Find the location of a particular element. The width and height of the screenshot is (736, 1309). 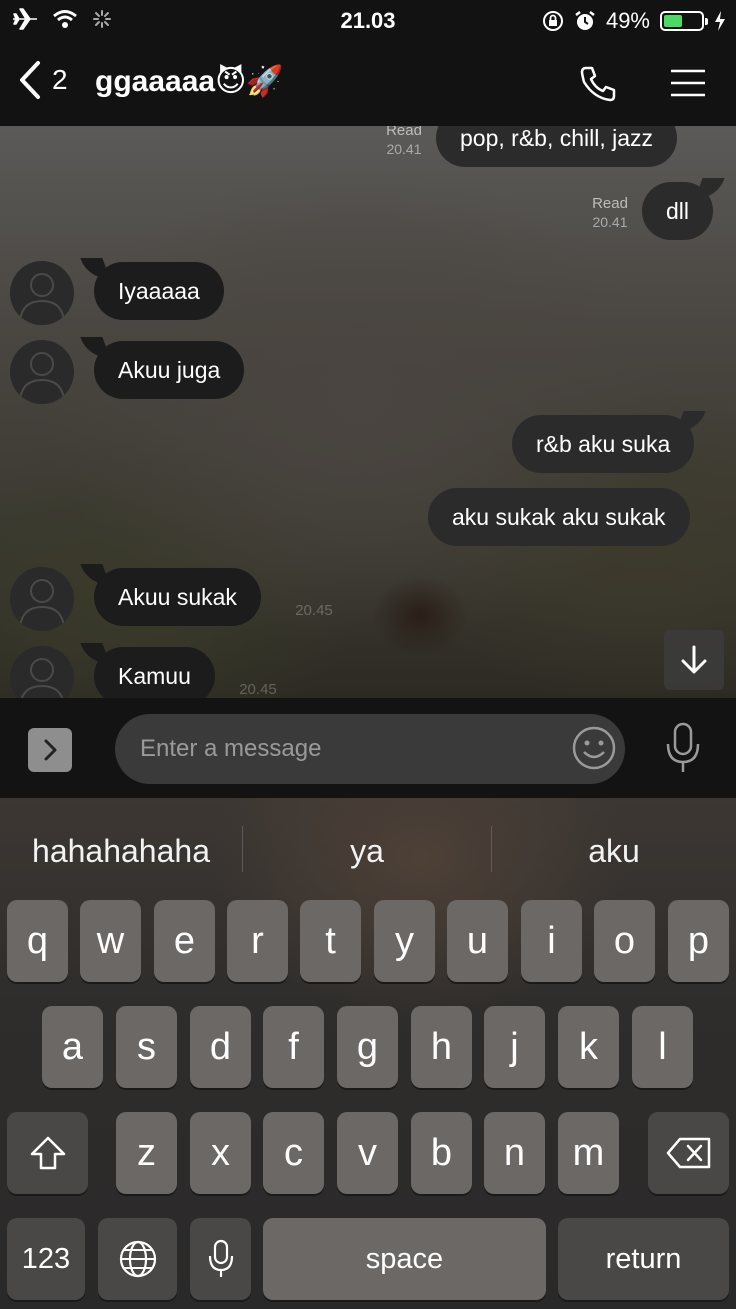

key-f: f is located at coordinates (293, 1047).